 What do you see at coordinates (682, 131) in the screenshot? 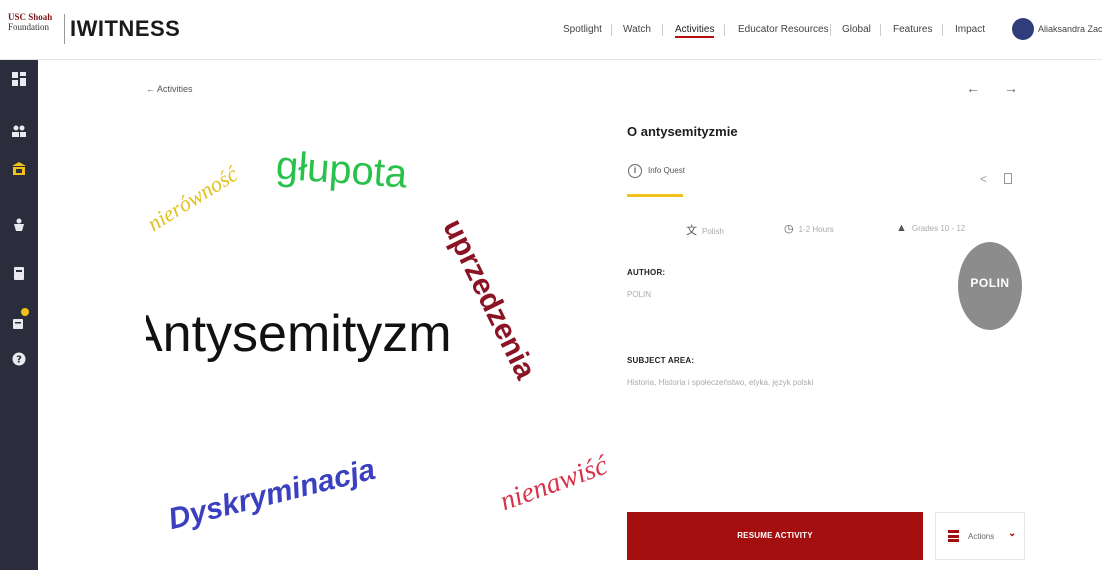
I see `activity-title: O antysemityzmie` at bounding box center [682, 131].